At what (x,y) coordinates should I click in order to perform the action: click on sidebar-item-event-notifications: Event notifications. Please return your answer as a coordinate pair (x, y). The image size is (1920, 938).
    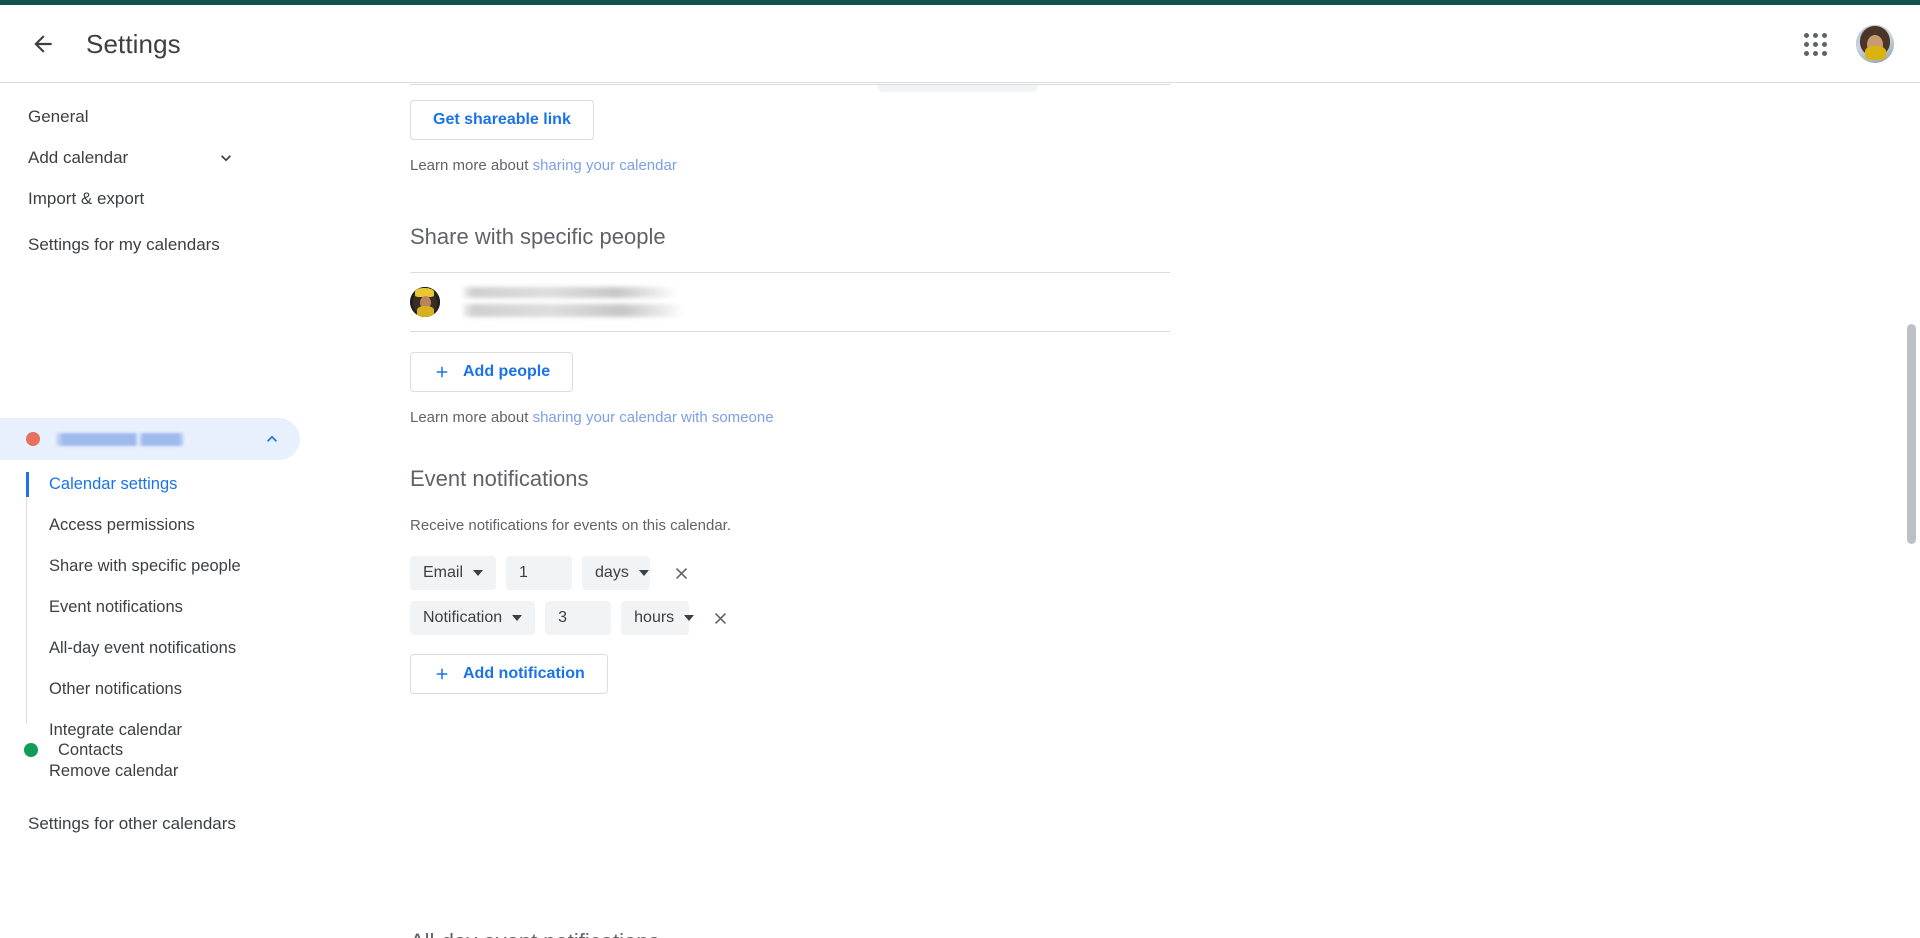
    Looking at the image, I should click on (150, 607).